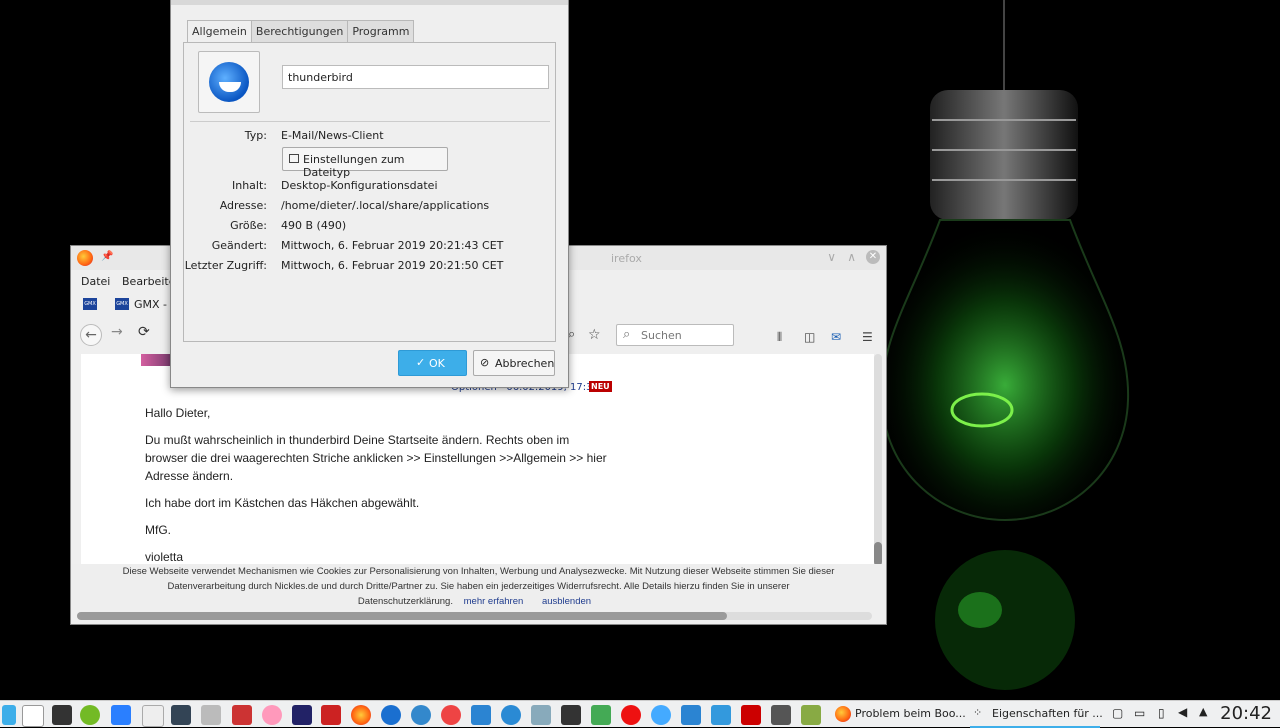 The height and width of the screenshot is (728, 1280). I want to click on firefox-icon, so click(85, 258).